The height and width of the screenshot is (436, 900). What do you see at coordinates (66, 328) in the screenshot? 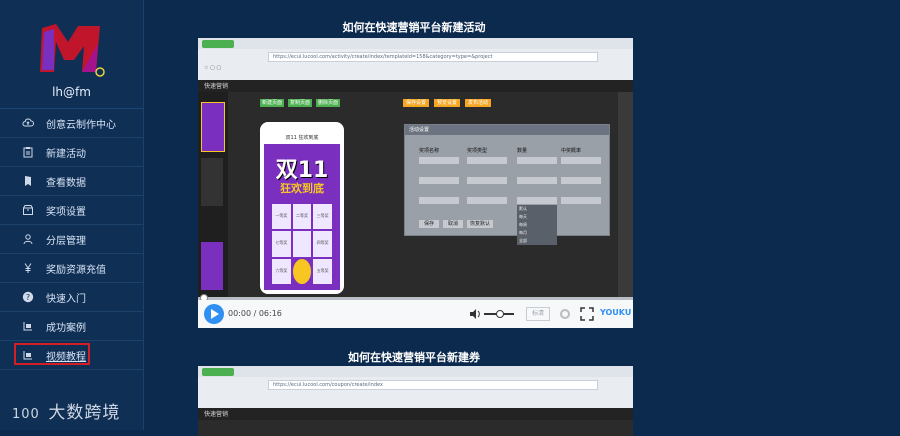
I see `sidebar-item-label: 成功案例` at bounding box center [66, 328].